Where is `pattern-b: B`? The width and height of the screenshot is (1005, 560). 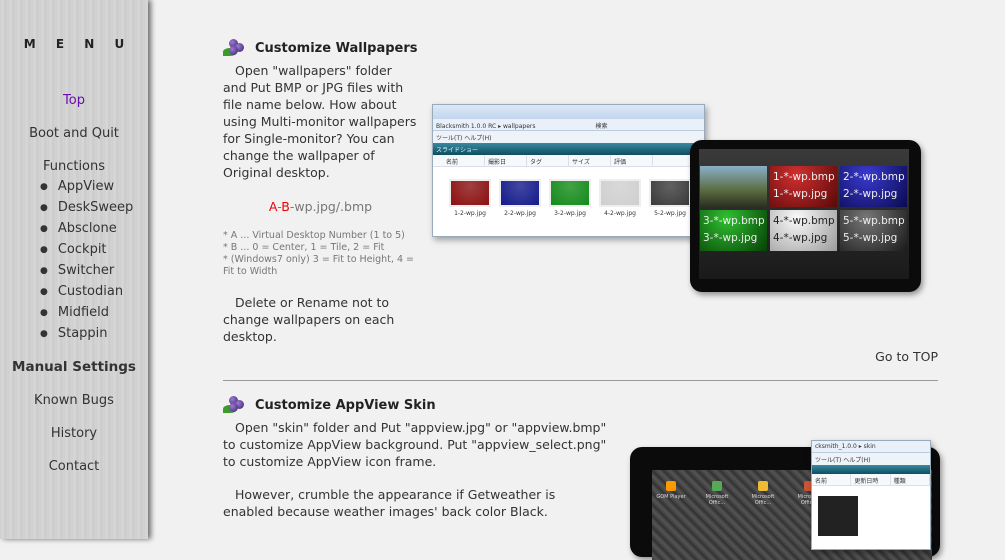 pattern-b: B is located at coordinates (285, 206).